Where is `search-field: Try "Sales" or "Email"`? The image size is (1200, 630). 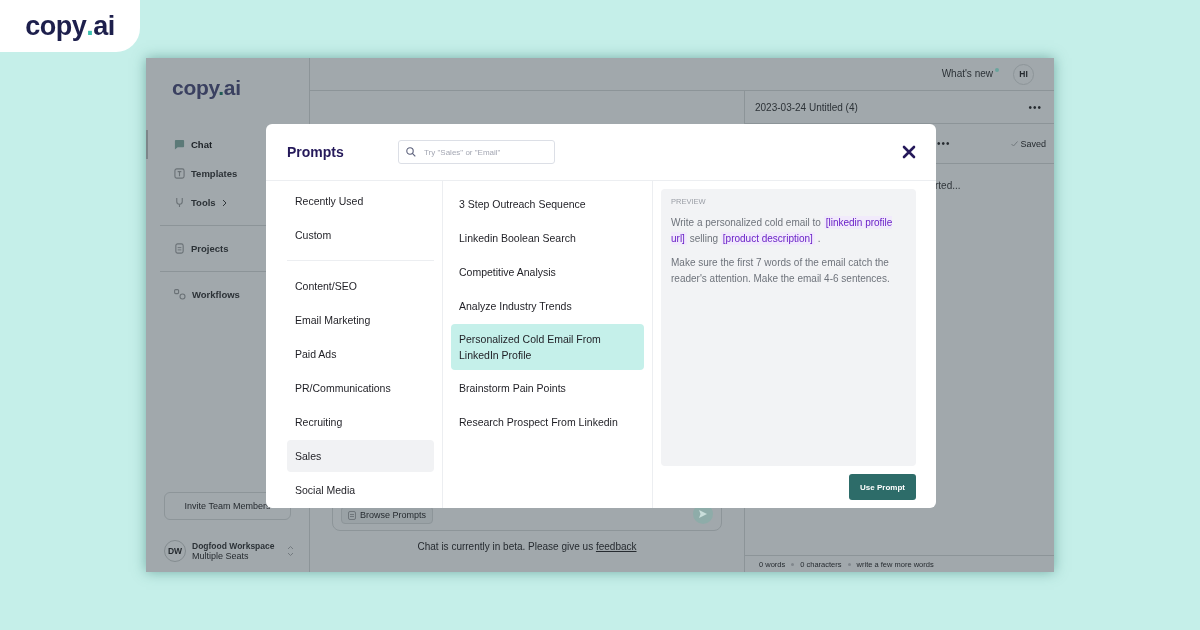
search-field: Try "Sales" or "Email" is located at coordinates (476, 152).